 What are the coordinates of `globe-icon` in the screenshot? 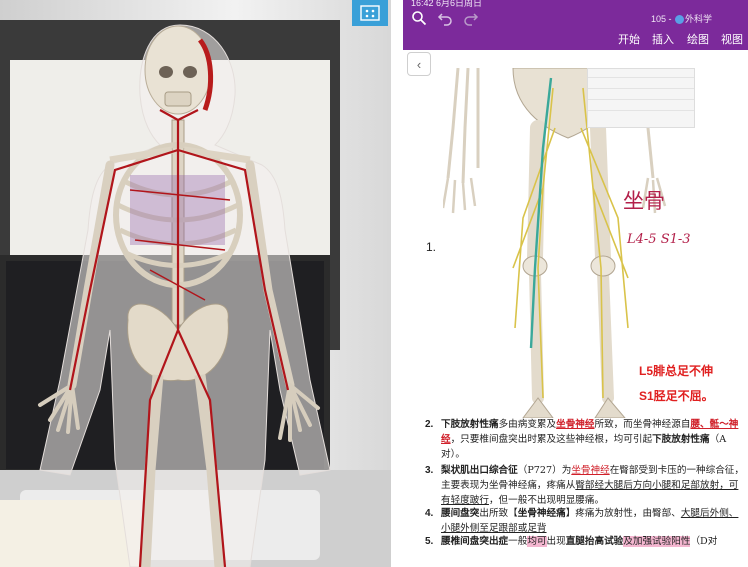 It's located at (680, 20).